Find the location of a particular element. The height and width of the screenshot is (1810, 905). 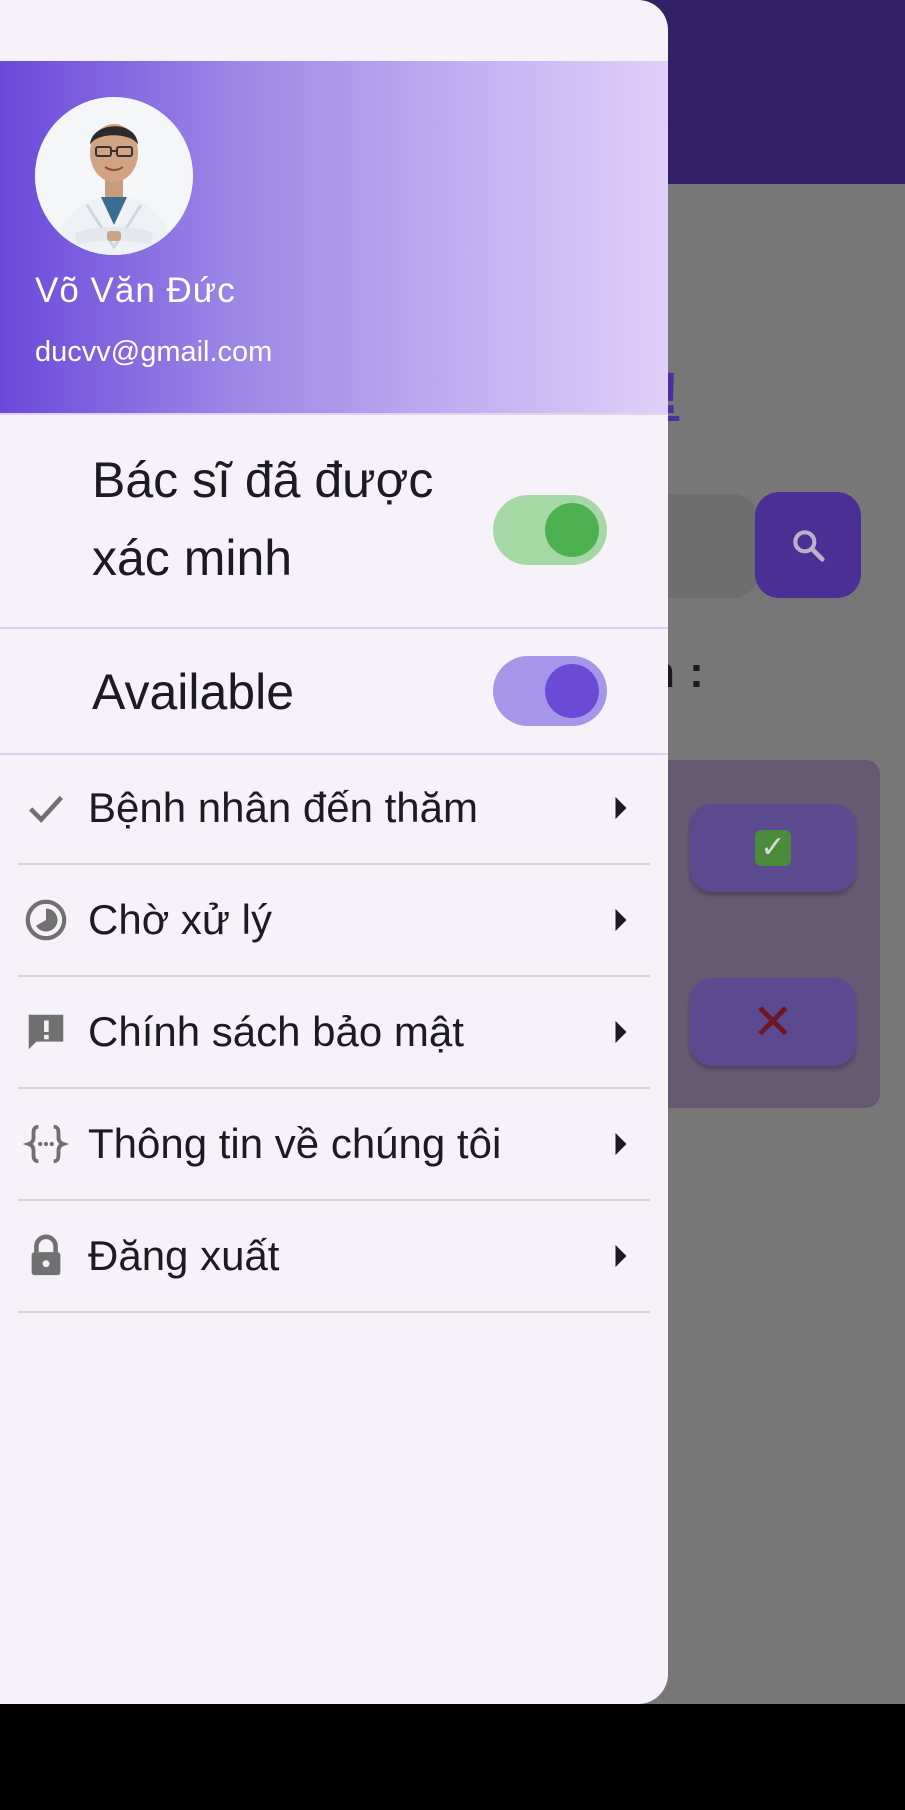

menu-item-logout: Đăng xuất is located at coordinates (334, 1257).